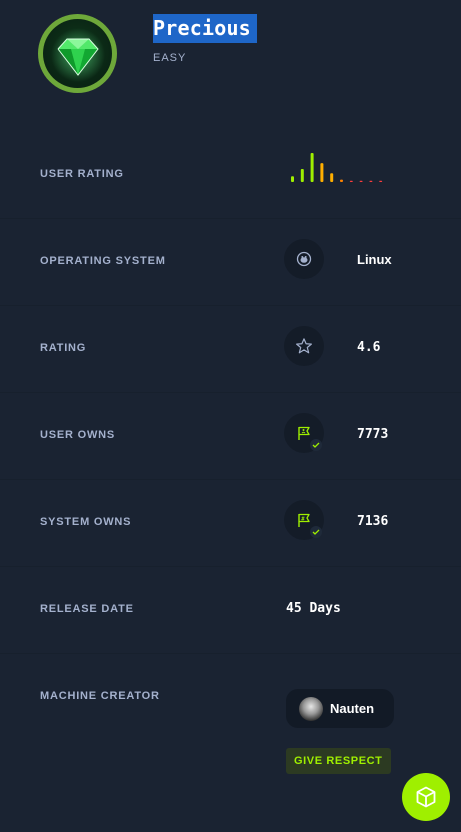  I want to click on os-row: OPERATING SYSTEM Linux, so click(230, 261).